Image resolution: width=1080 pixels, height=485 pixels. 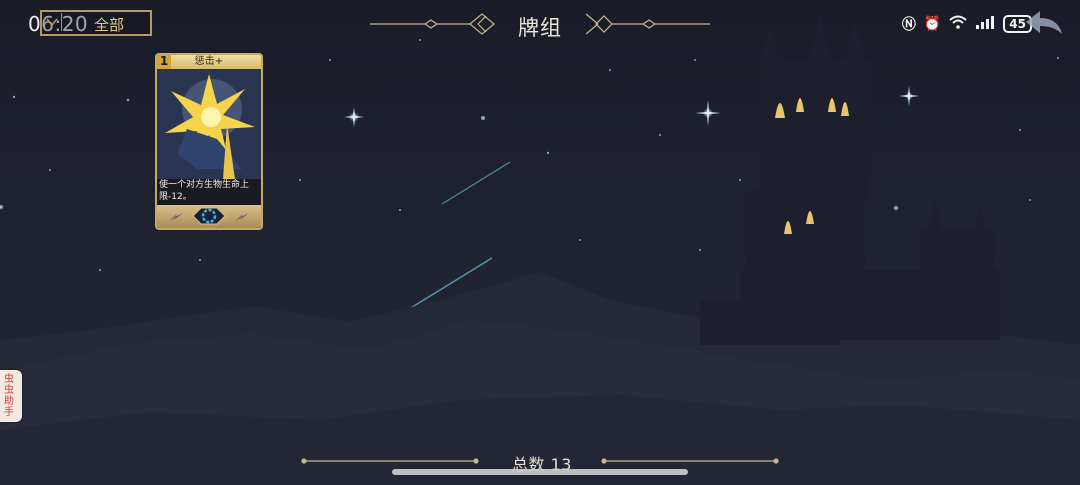 What do you see at coordinates (932, 24) in the screenshot?
I see `alarm-icon: ⏰` at bounding box center [932, 24].